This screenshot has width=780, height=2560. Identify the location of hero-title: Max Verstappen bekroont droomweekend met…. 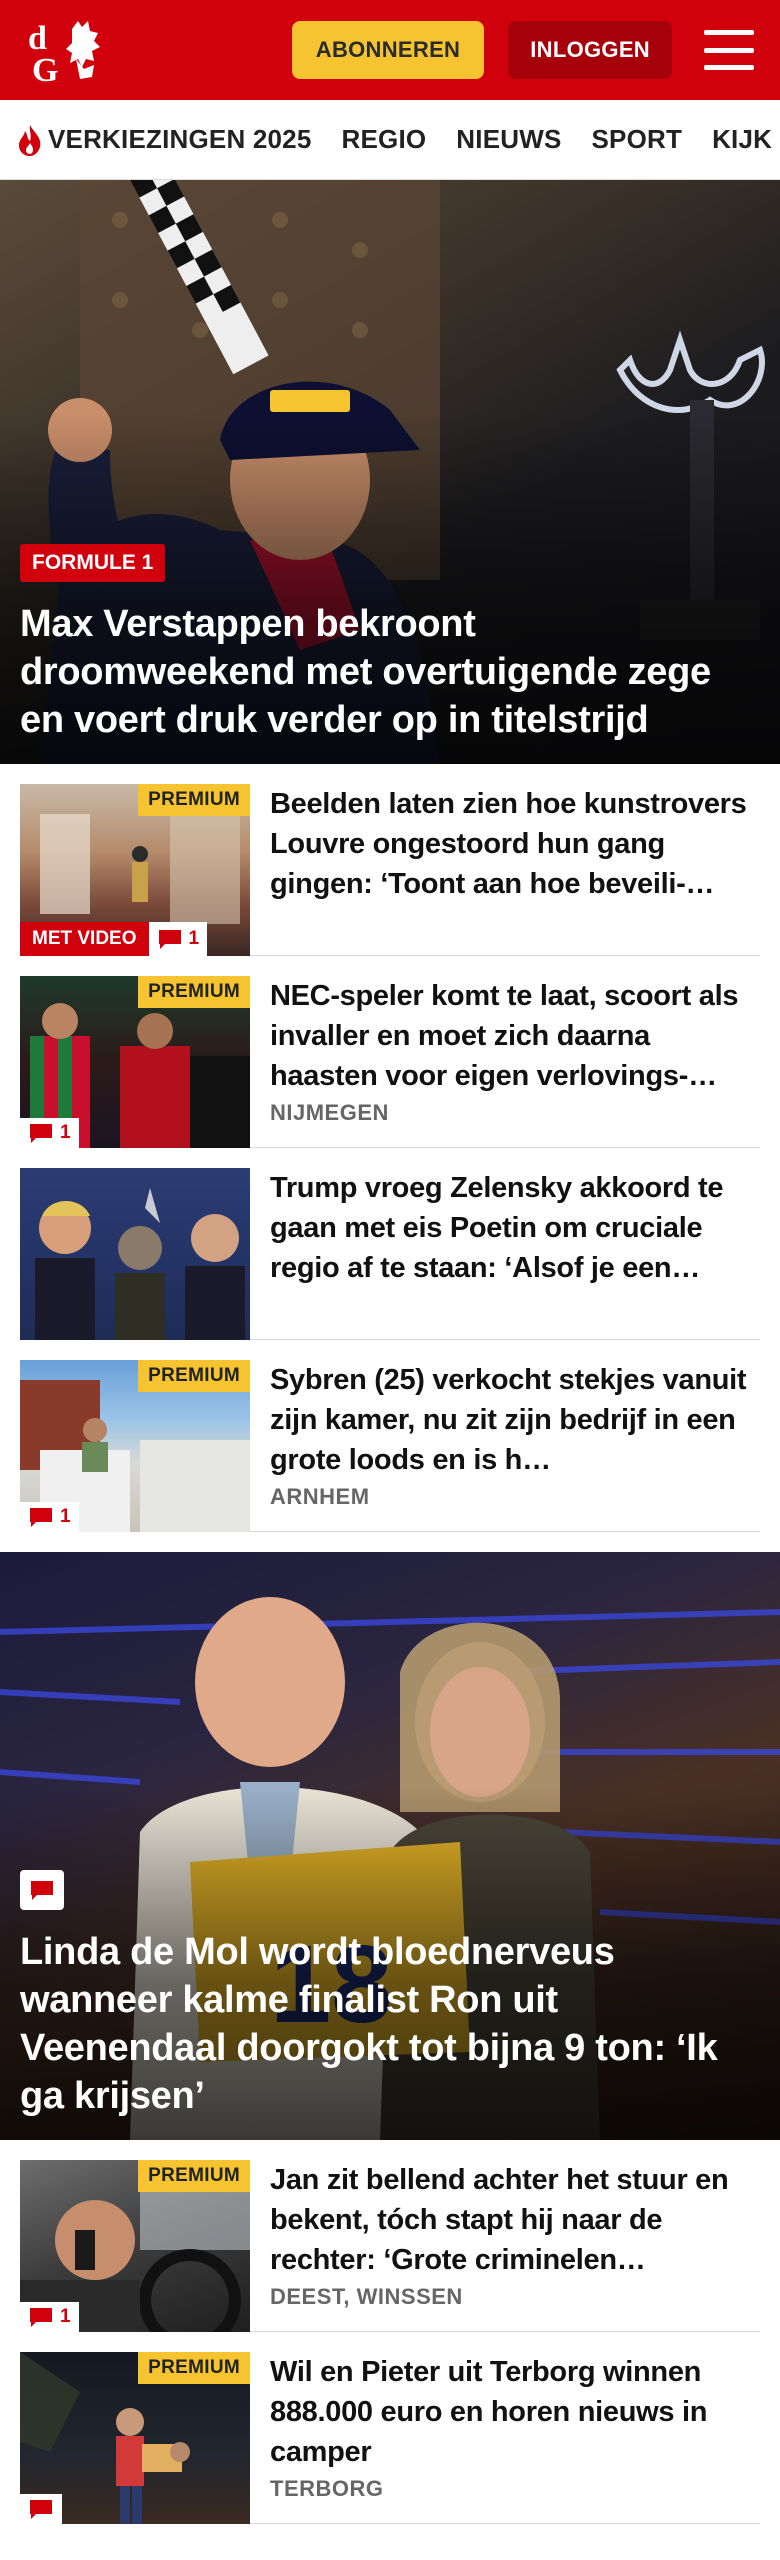
(385, 672).